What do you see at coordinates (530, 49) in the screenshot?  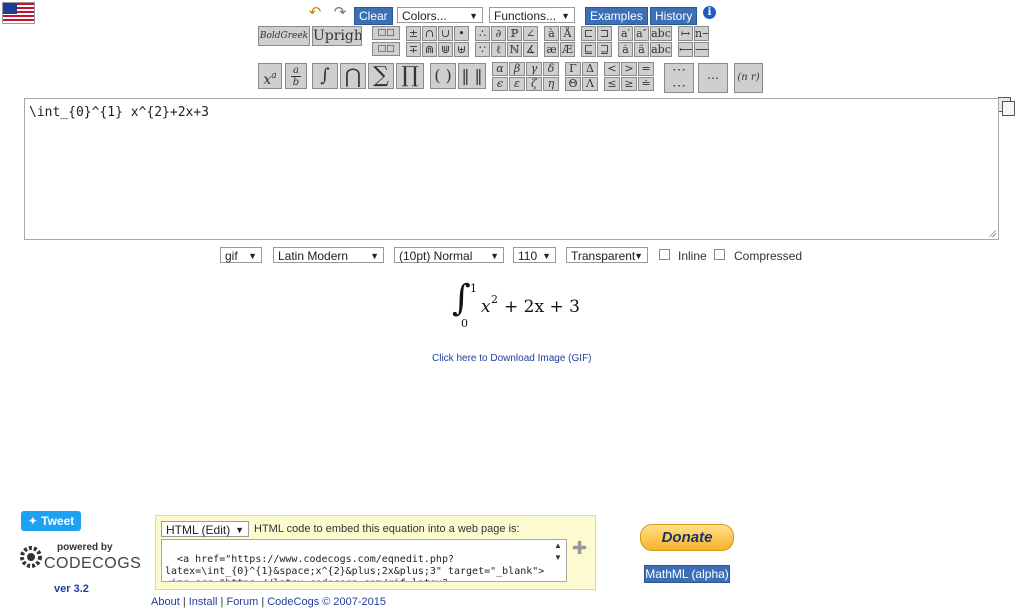 I see `symbol-button: ∡` at bounding box center [530, 49].